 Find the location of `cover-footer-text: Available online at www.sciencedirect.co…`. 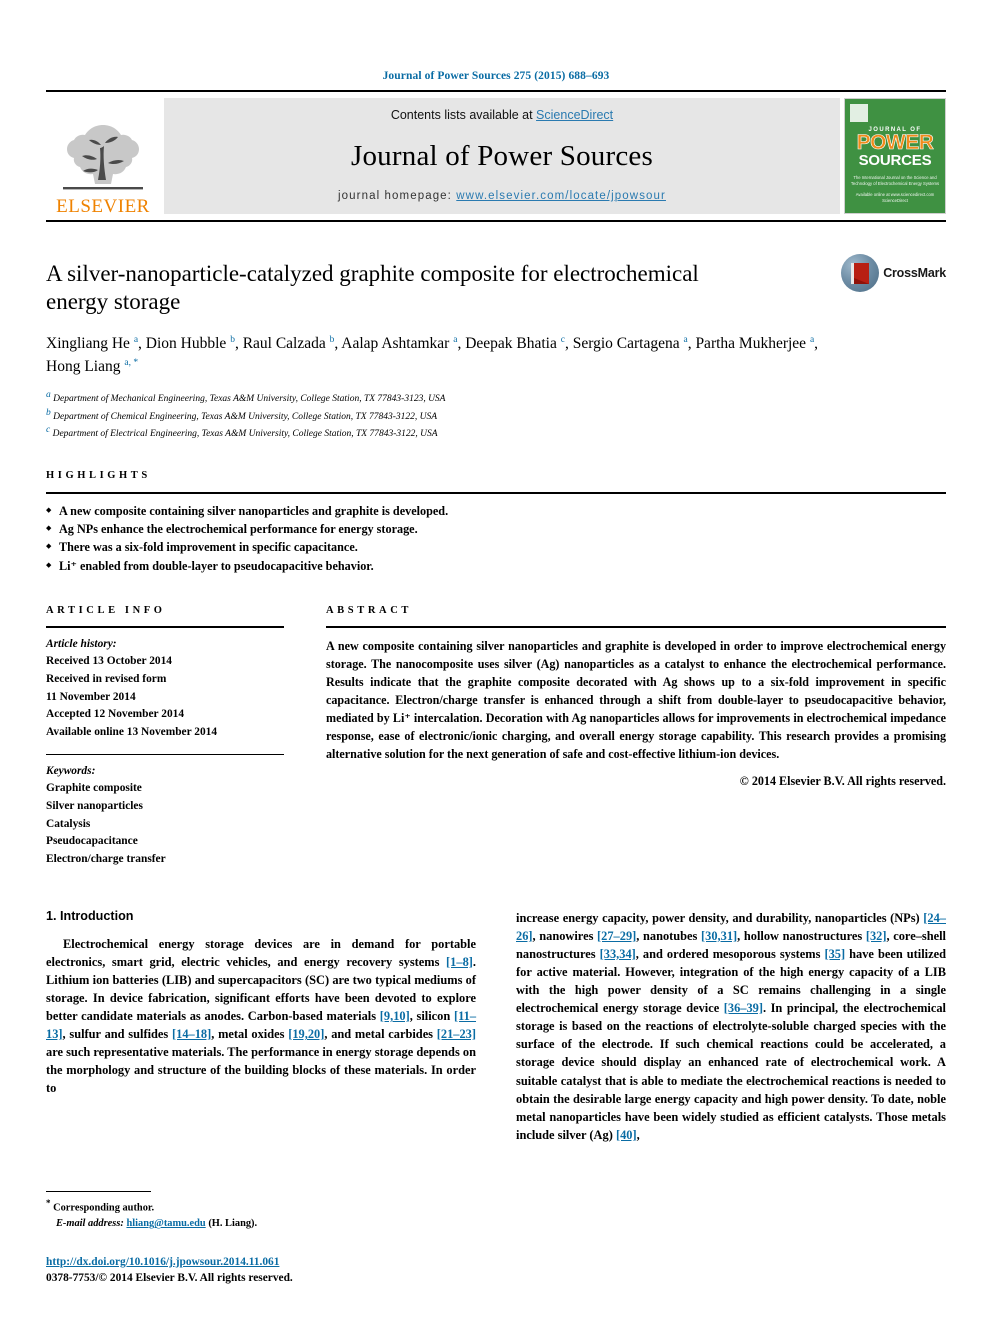

cover-footer-text: Available online at www.sciencedirect.co… is located at coordinates (895, 197).